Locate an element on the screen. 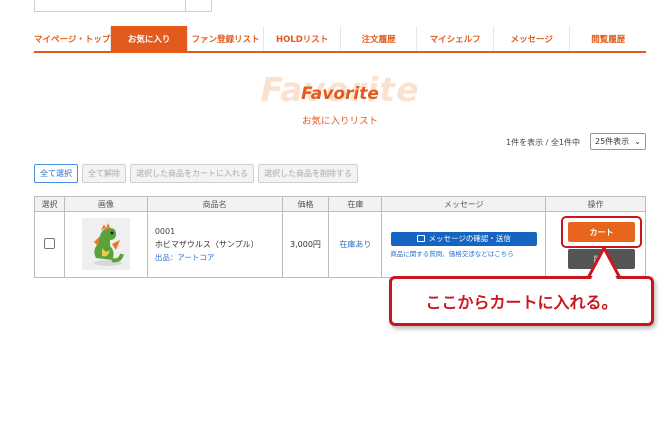 This screenshot has width=660, height=440. price-cell: 3,000円 is located at coordinates (305, 244).